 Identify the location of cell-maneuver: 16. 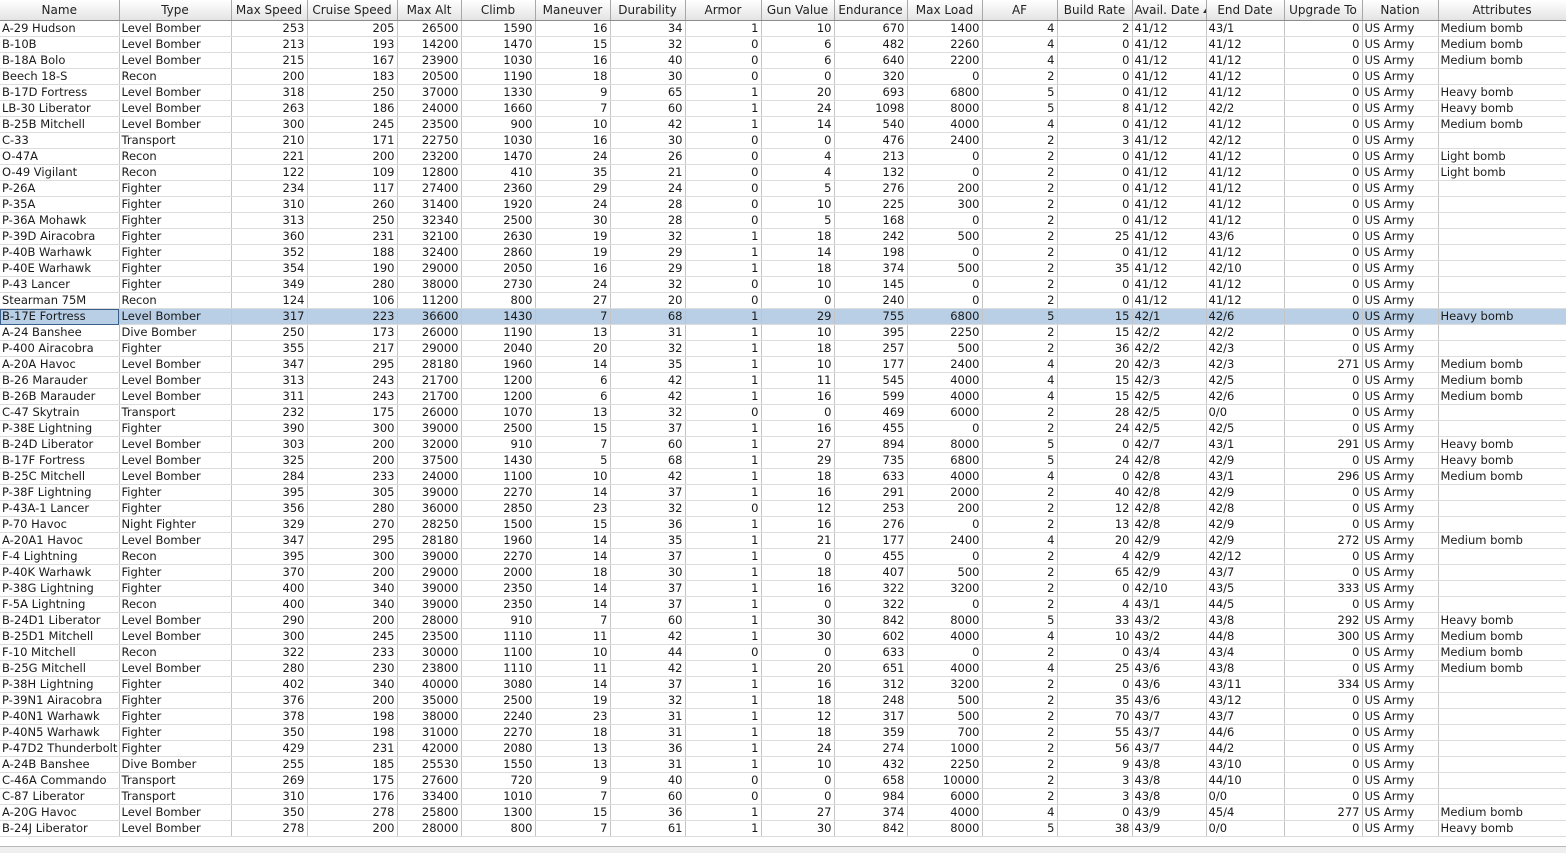
(573, 140).